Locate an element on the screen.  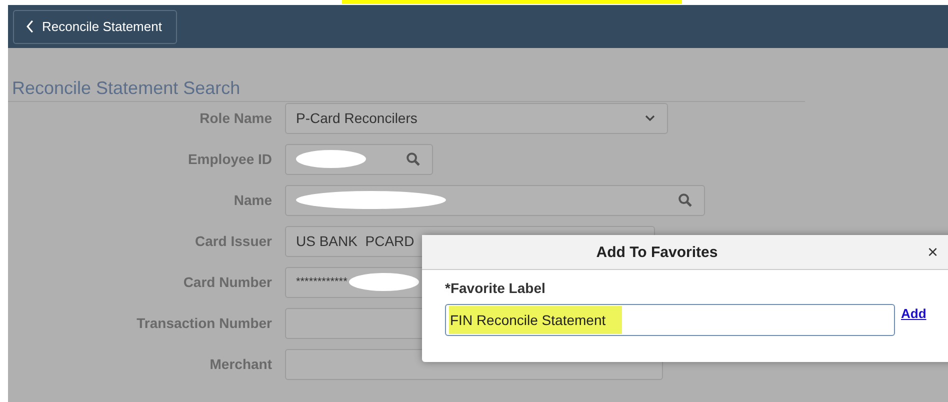
page-title: Reconcile Statement Search is located at coordinates (126, 87).